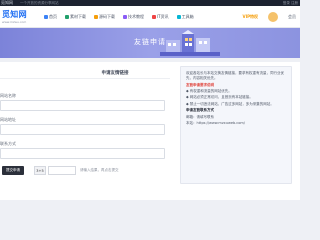  Describe the element at coordinates (14, 22) in the screenshot. I see `logo-tagline: www.mzwu.com` at that location.